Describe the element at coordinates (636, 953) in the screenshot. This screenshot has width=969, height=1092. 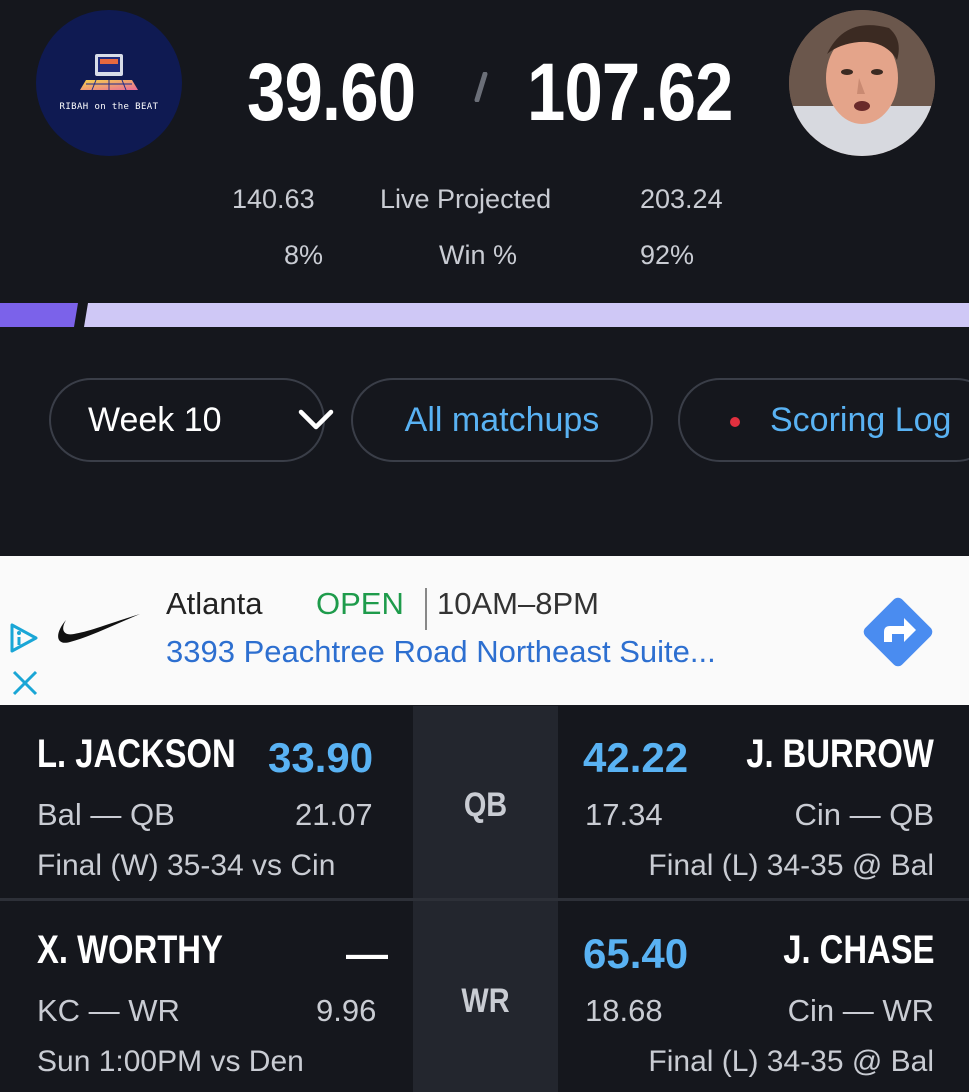
I see `right-player-points: 65.40` at that location.